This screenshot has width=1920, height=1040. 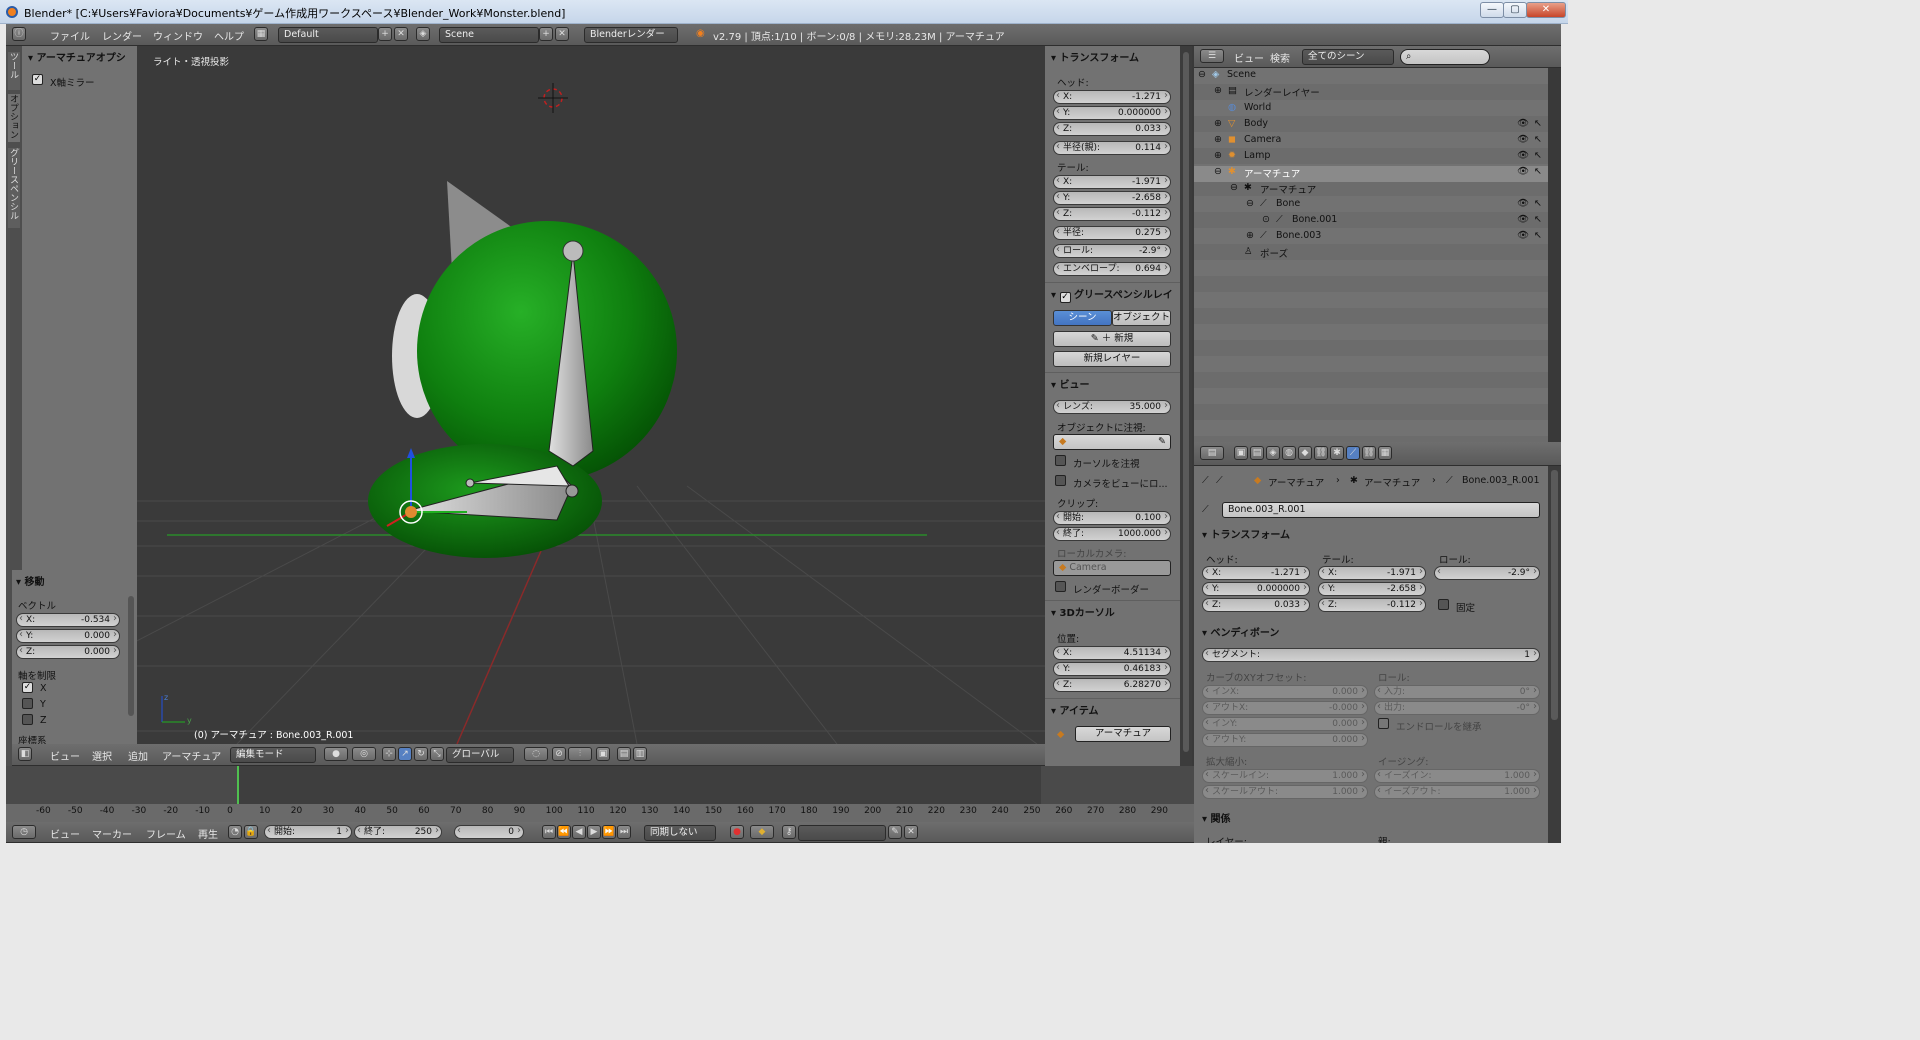 What do you see at coordinates (1112, 359) in the screenshot?
I see `np-gp-newlayer-button: 新規レイヤー` at bounding box center [1112, 359].